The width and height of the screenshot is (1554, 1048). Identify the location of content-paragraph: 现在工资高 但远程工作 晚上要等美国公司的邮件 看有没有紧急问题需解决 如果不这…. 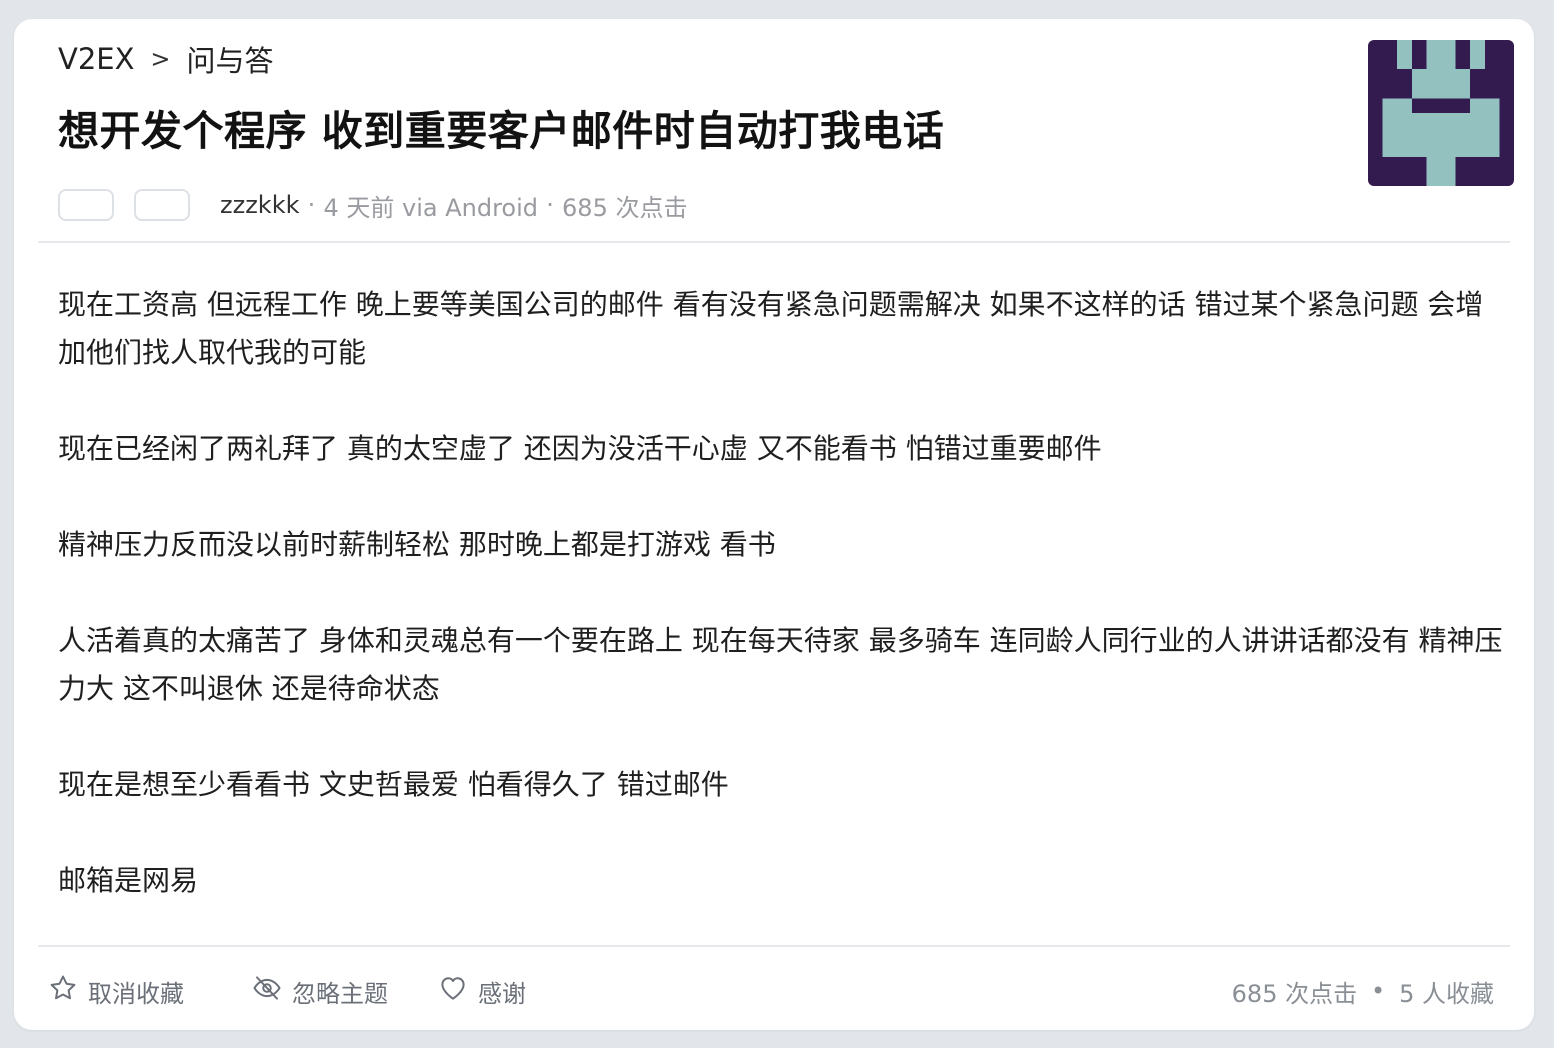
(771, 328).